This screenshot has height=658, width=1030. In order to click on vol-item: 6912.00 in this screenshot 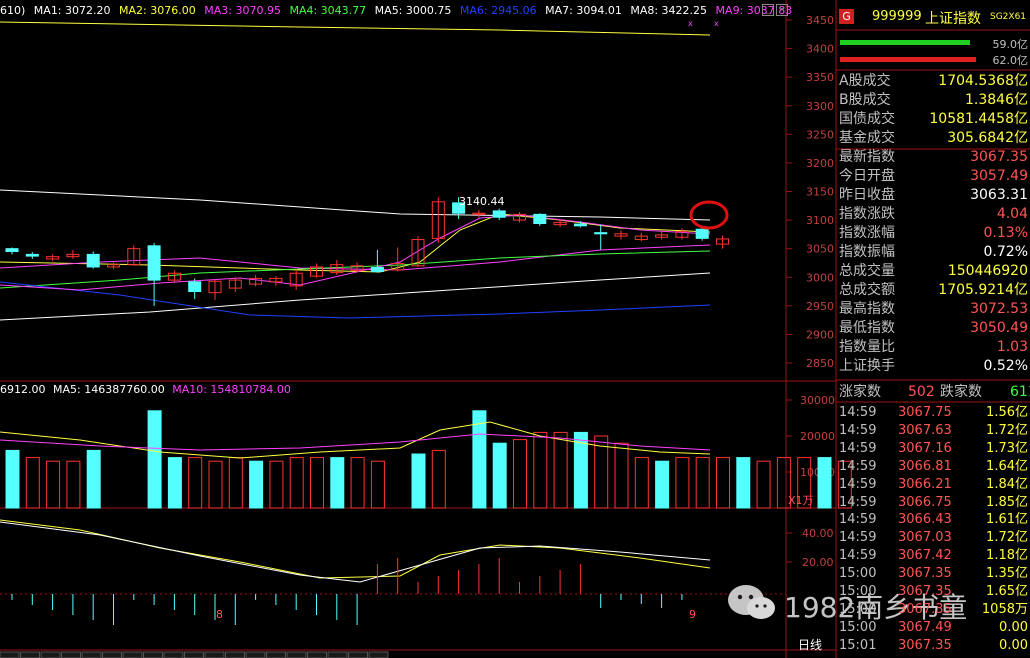, I will do `click(23, 389)`.